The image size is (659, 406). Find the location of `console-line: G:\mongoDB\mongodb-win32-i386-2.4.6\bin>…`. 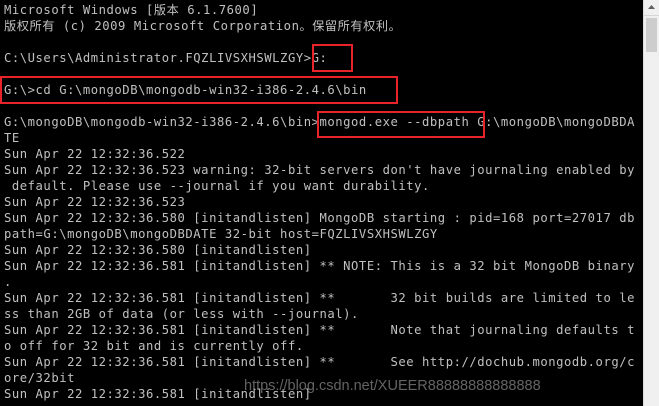

console-line: G:\mongoDB\mongodb-win32-i386-2.4.6\bin>… is located at coordinates (319, 122).